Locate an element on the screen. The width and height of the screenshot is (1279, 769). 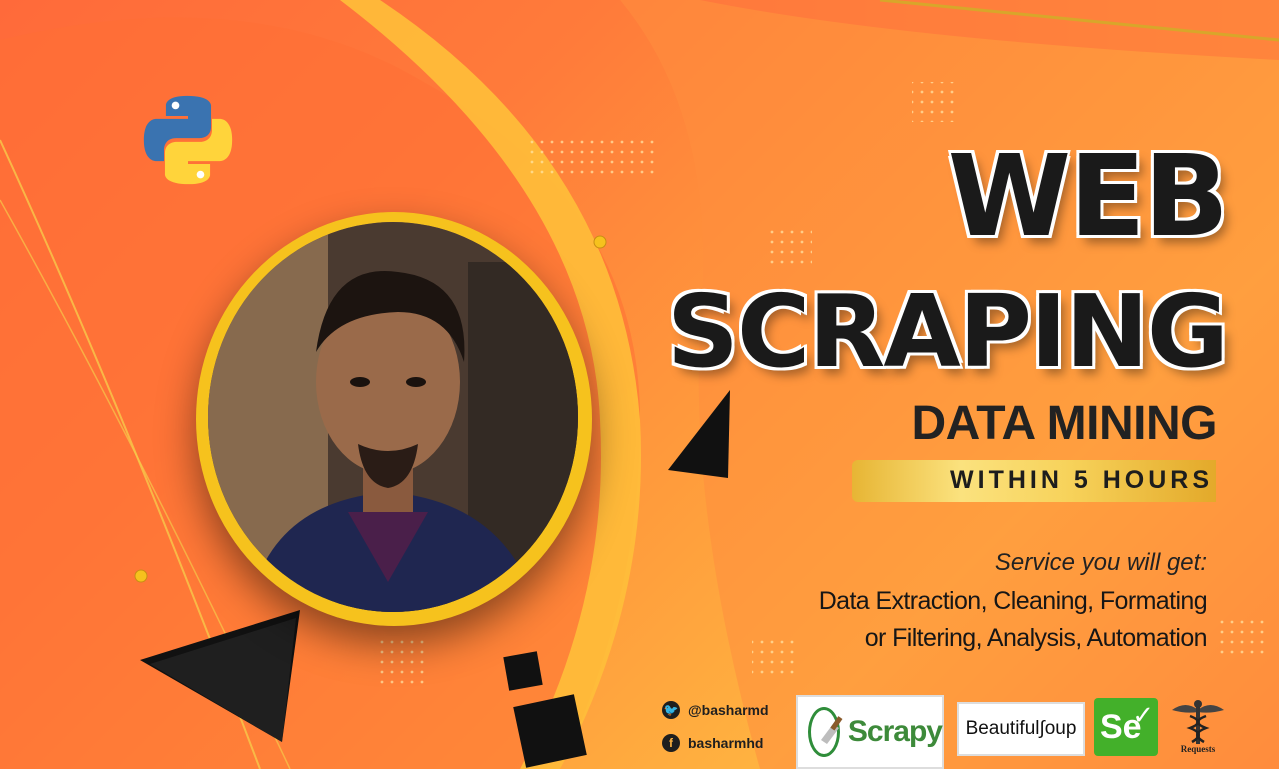
scrapy-label: Scrapy is located at coordinates (895, 731).